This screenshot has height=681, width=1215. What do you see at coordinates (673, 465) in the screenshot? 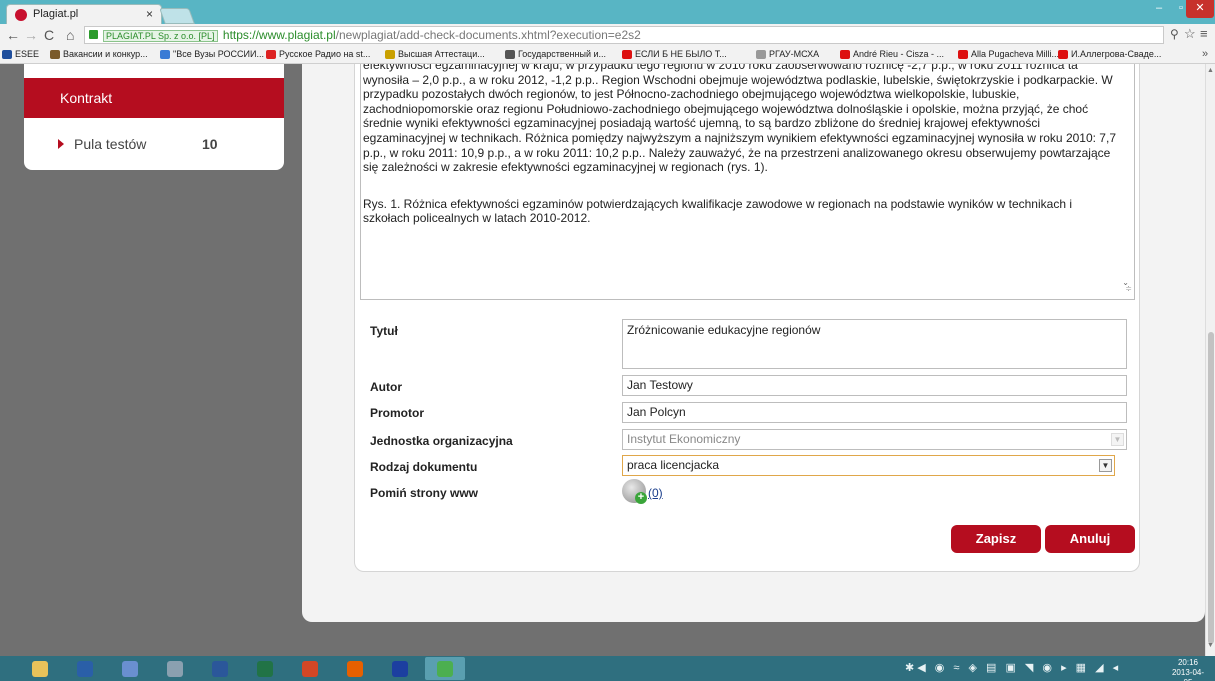
I see `doctype-value: praca licencjacka` at bounding box center [673, 465].